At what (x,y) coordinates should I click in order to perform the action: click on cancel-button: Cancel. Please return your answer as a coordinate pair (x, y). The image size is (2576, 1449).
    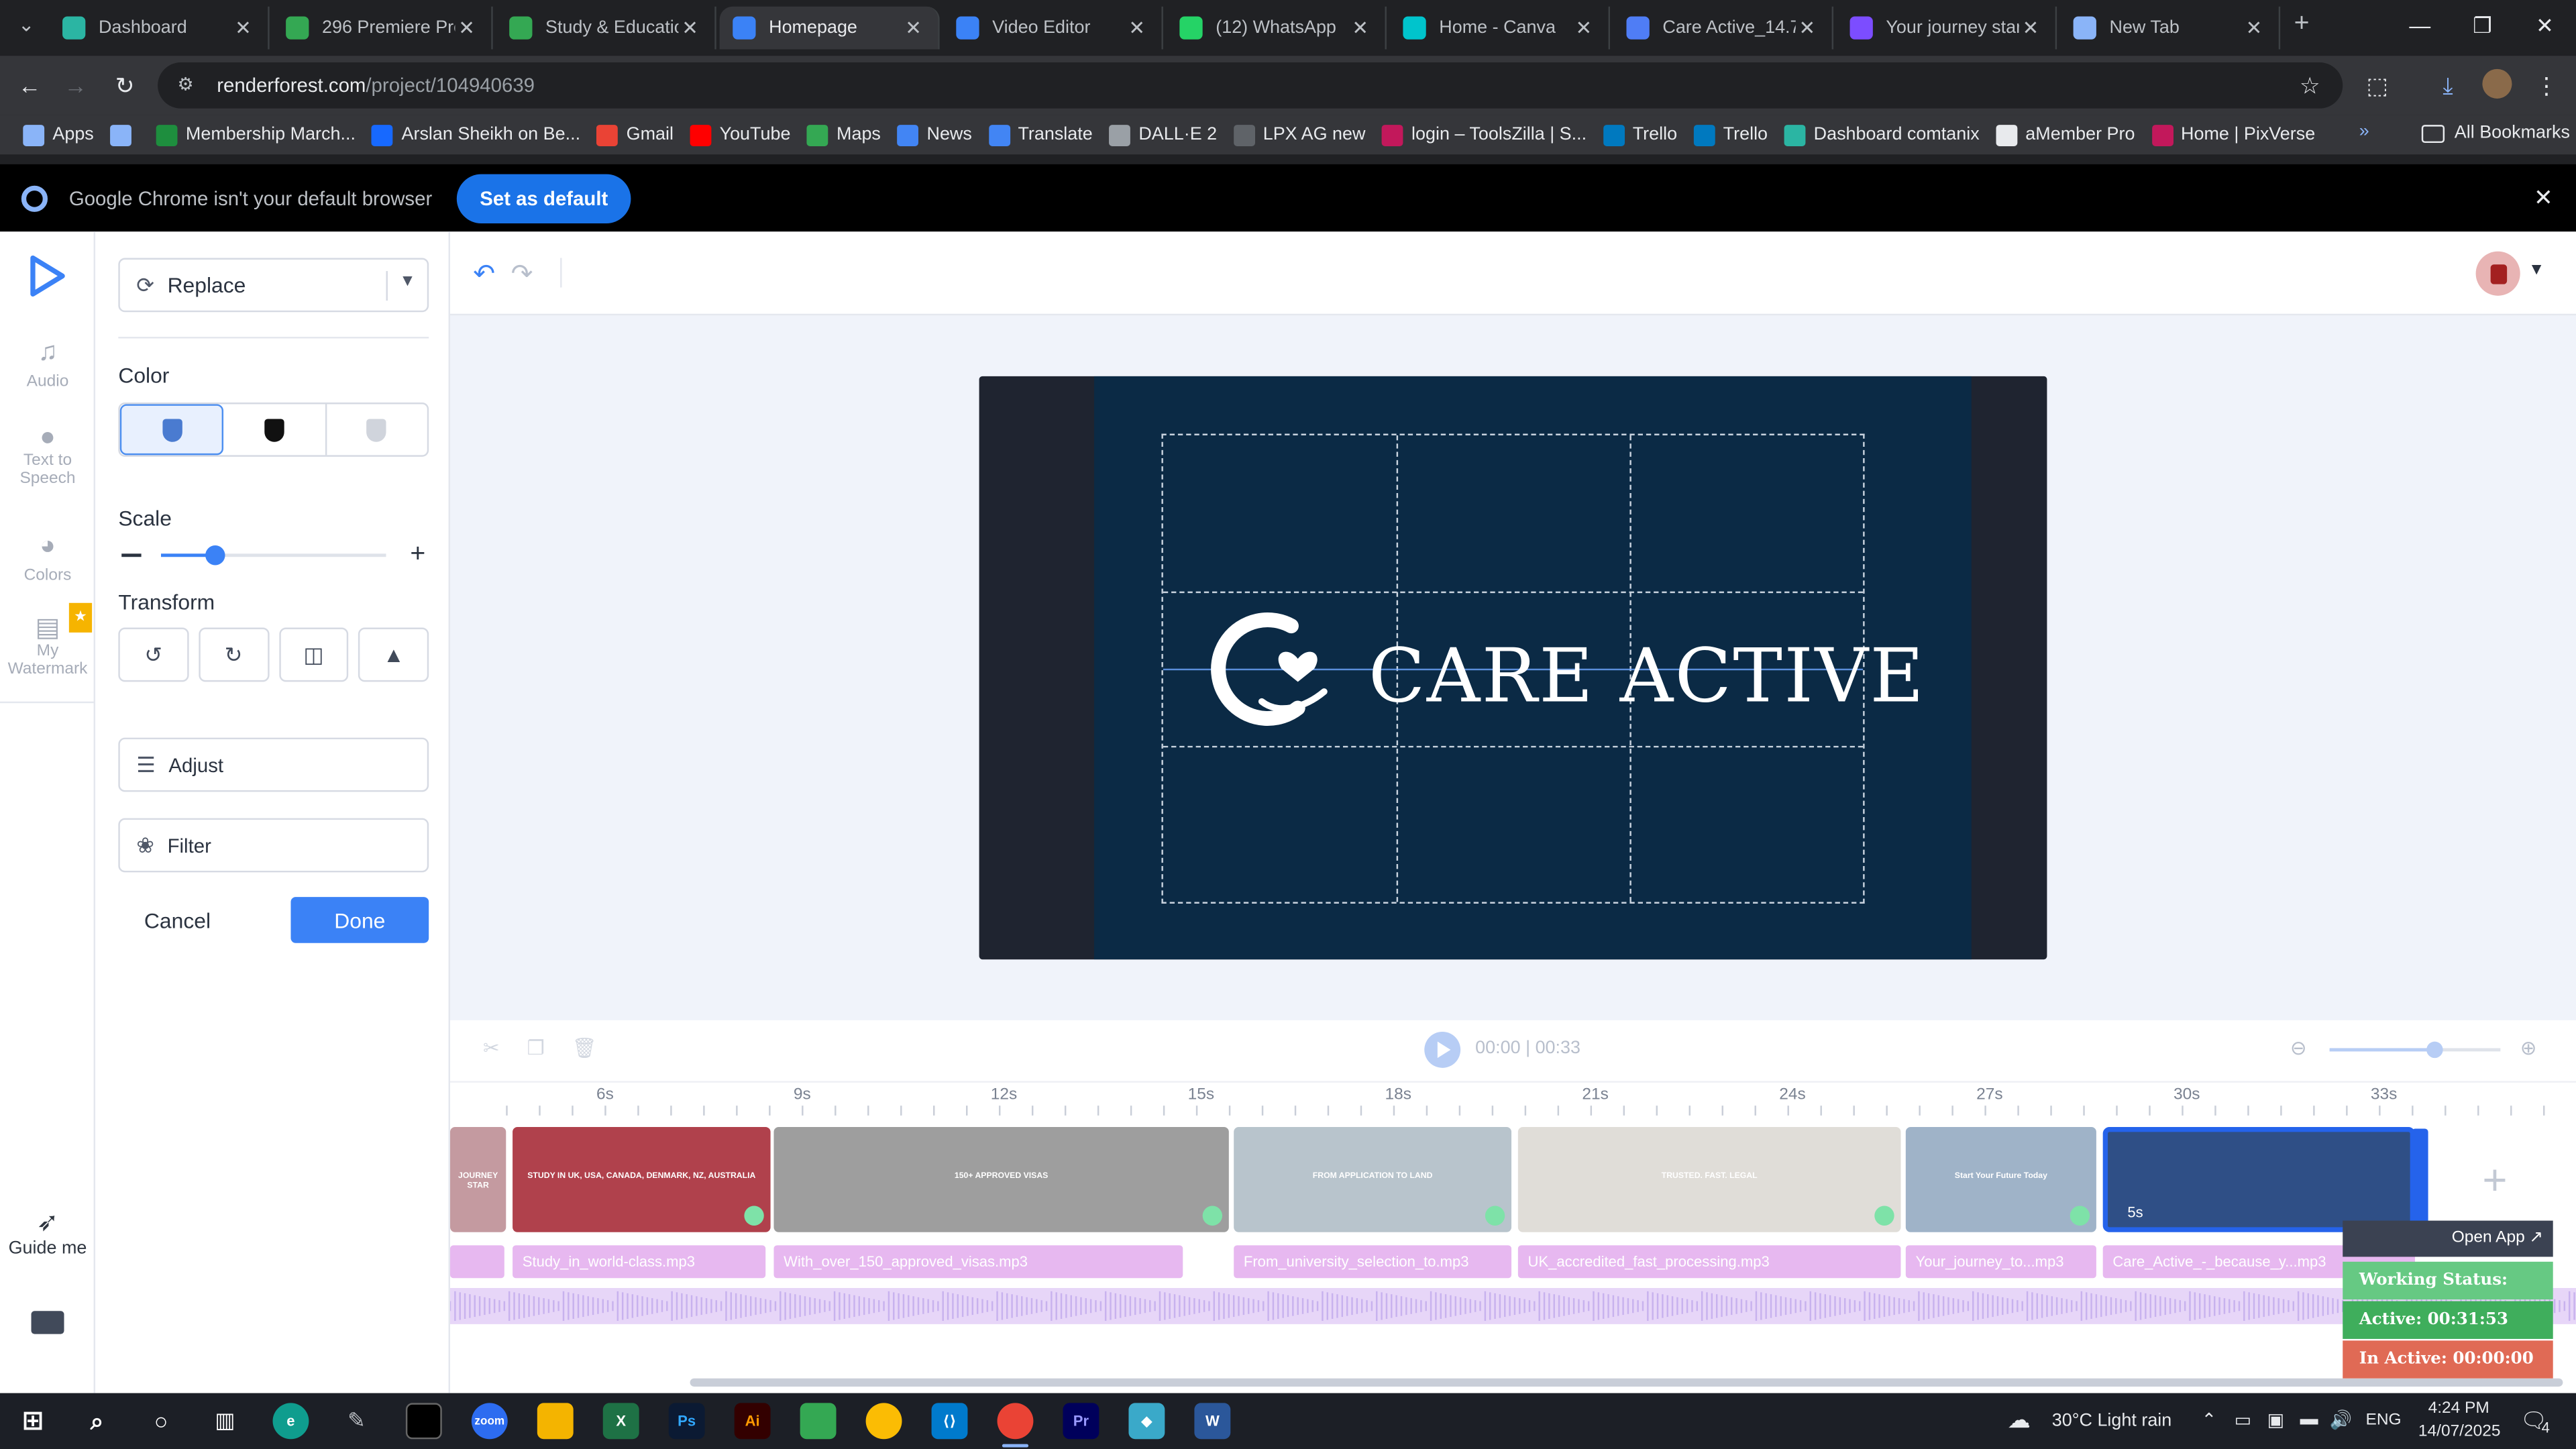
    Looking at the image, I should click on (177, 920).